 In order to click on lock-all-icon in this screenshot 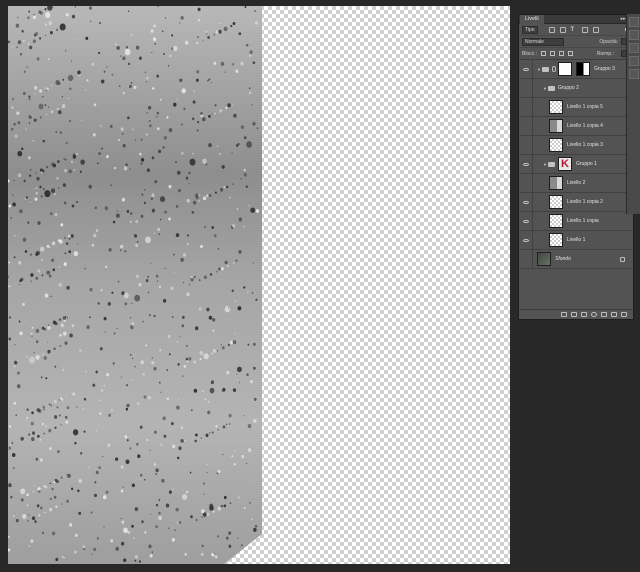, I will do `click(571, 53)`.